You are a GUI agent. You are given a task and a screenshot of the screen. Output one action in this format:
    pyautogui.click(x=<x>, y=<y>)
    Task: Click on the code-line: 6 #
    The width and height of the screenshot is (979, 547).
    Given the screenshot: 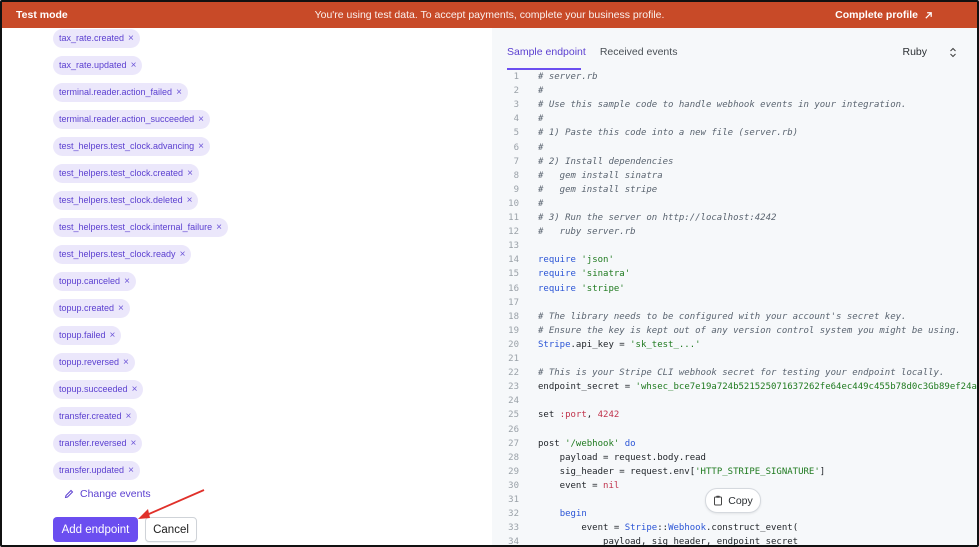 What is the action you would take?
    pyautogui.click(x=518, y=150)
    